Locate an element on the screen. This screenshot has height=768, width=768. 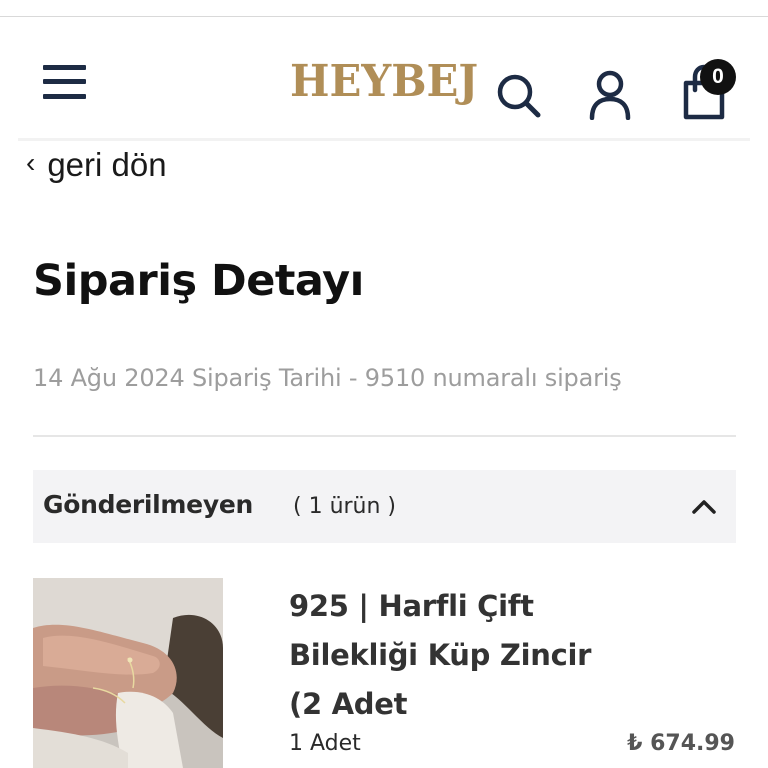
product-quantity: 1 Adet is located at coordinates (325, 743).